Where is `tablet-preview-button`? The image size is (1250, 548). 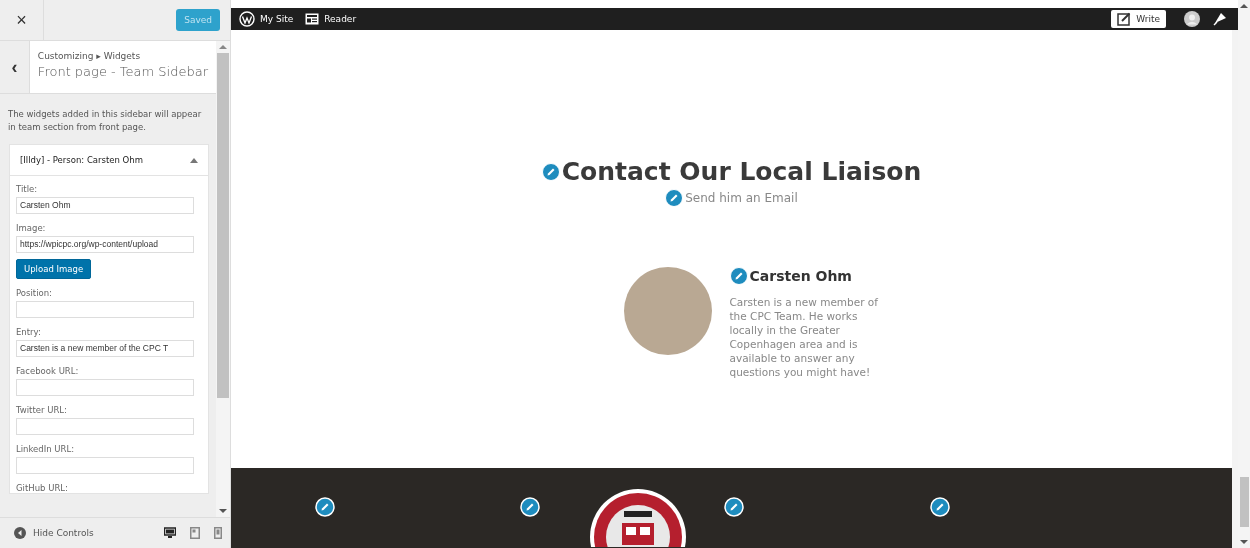 tablet-preview-button is located at coordinates (195, 533).